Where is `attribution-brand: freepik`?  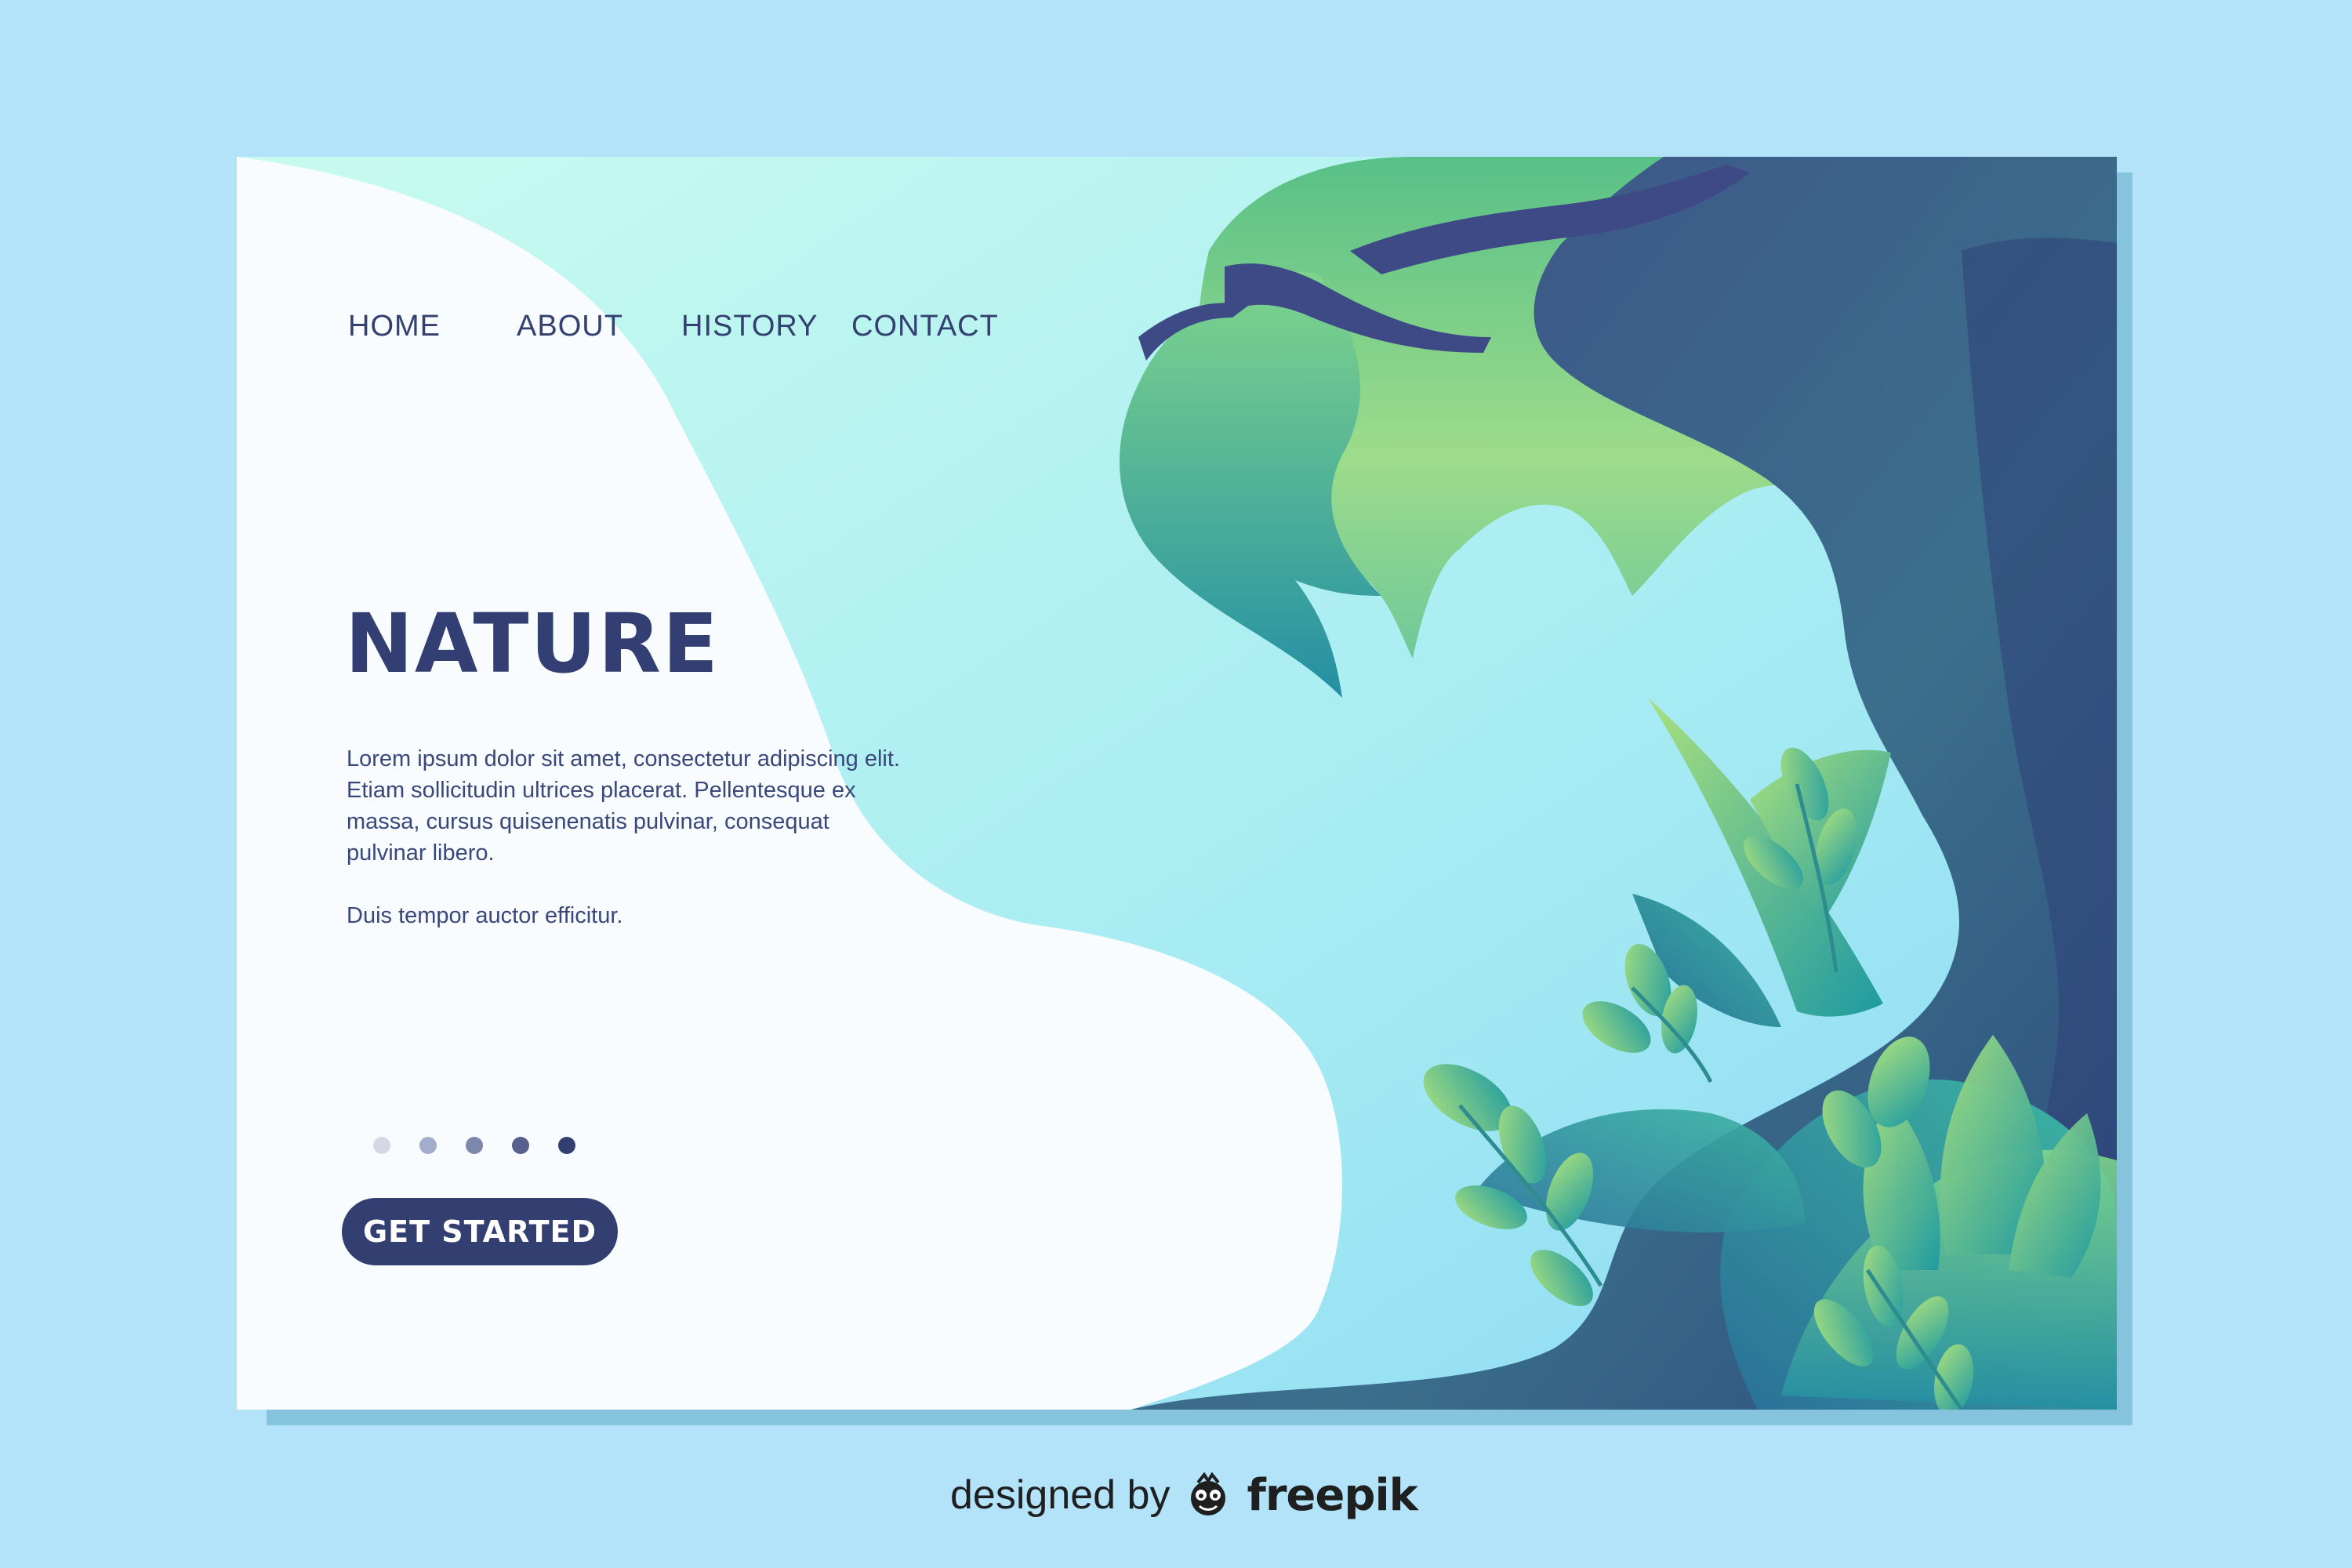 attribution-brand: freepik is located at coordinates (1332, 1495).